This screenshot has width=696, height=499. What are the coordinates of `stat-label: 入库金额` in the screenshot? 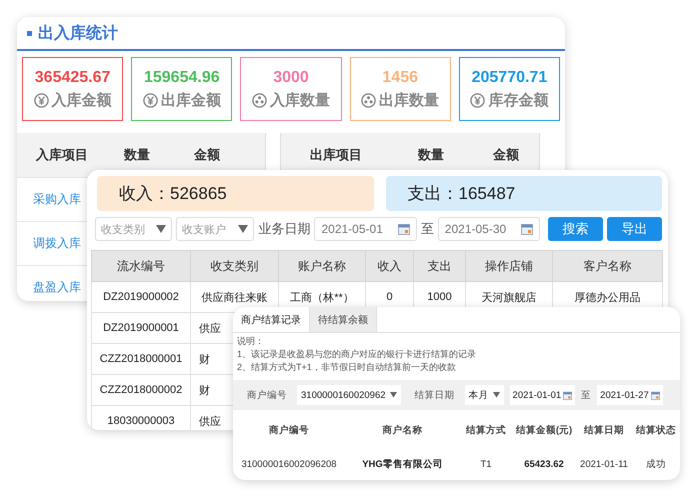 It's located at (82, 100).